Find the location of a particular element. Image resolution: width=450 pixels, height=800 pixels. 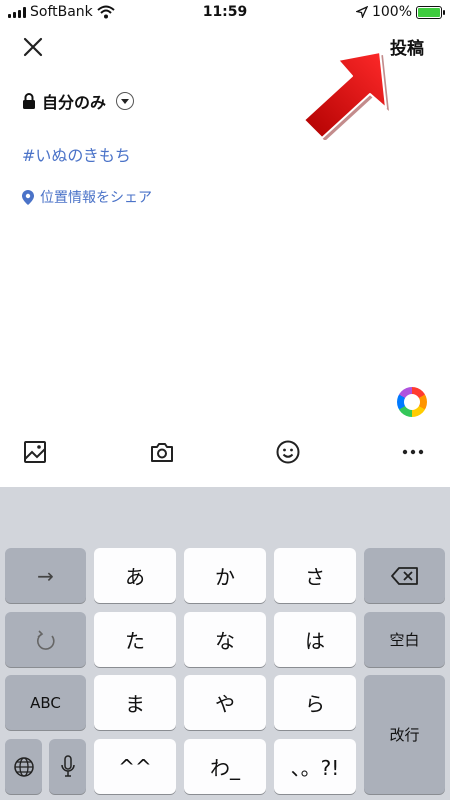

microphone-icon is located at coordinates (67, 765).